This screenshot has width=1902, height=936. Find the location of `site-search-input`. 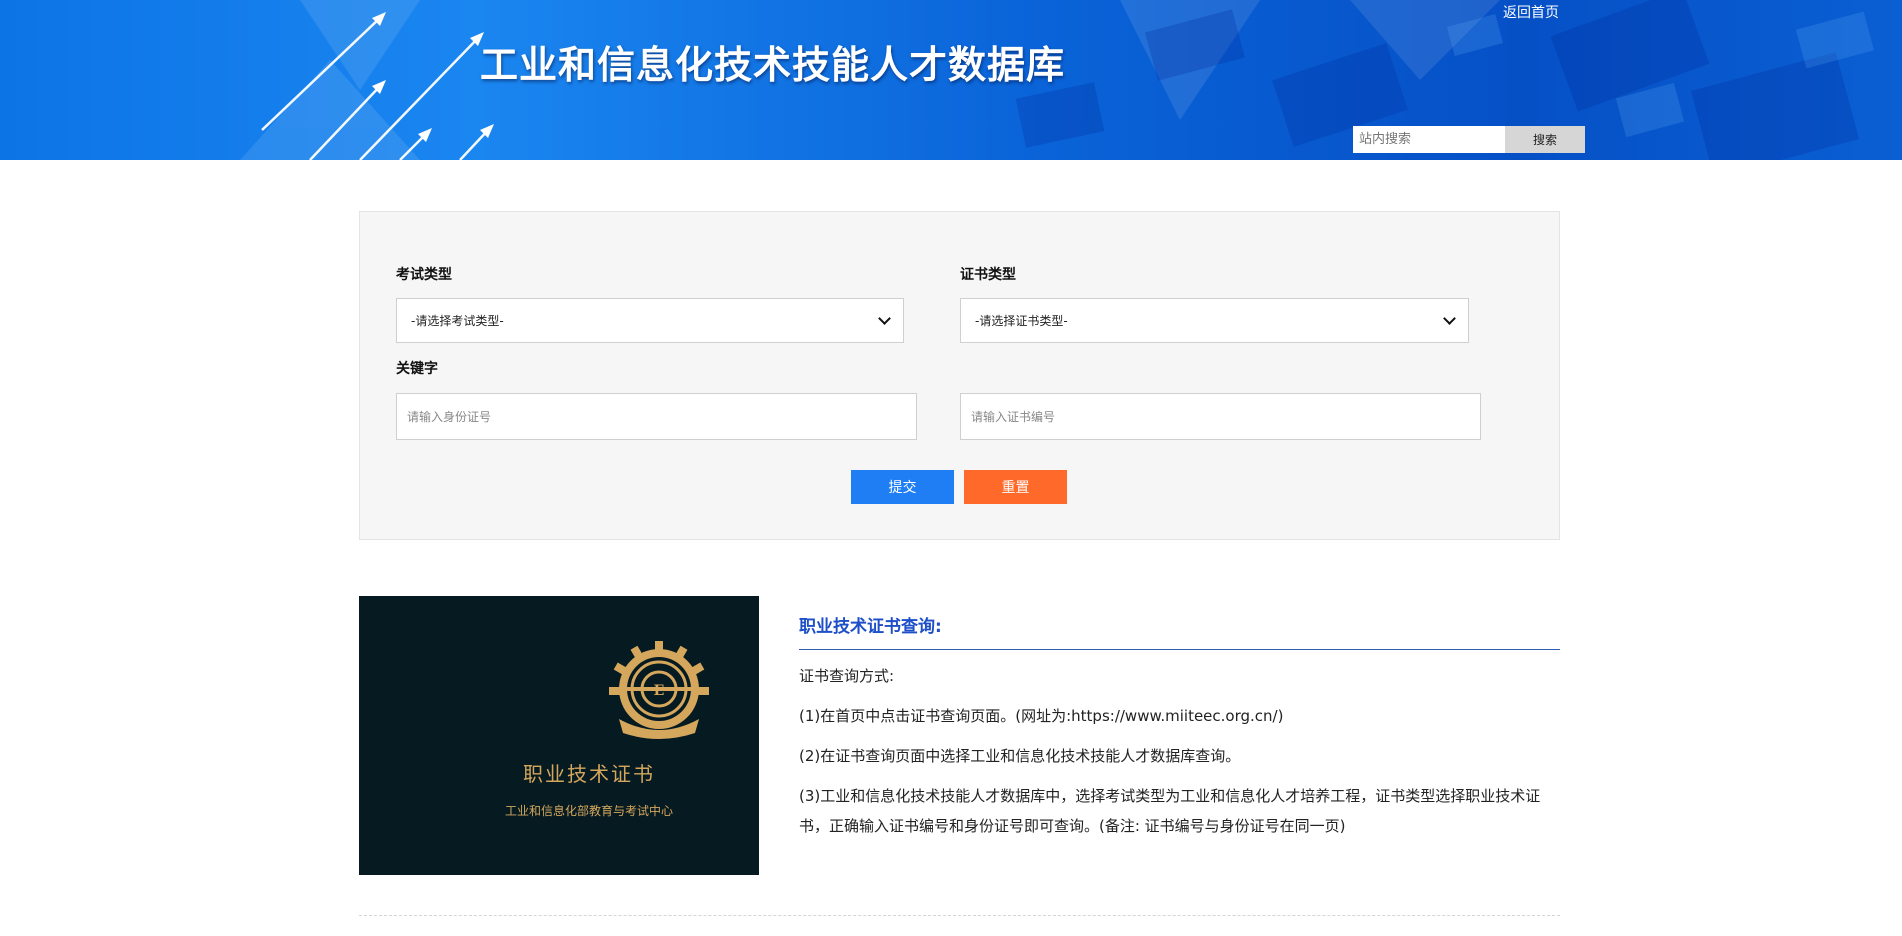

site-search-input is located at coordinates (1429, 139).